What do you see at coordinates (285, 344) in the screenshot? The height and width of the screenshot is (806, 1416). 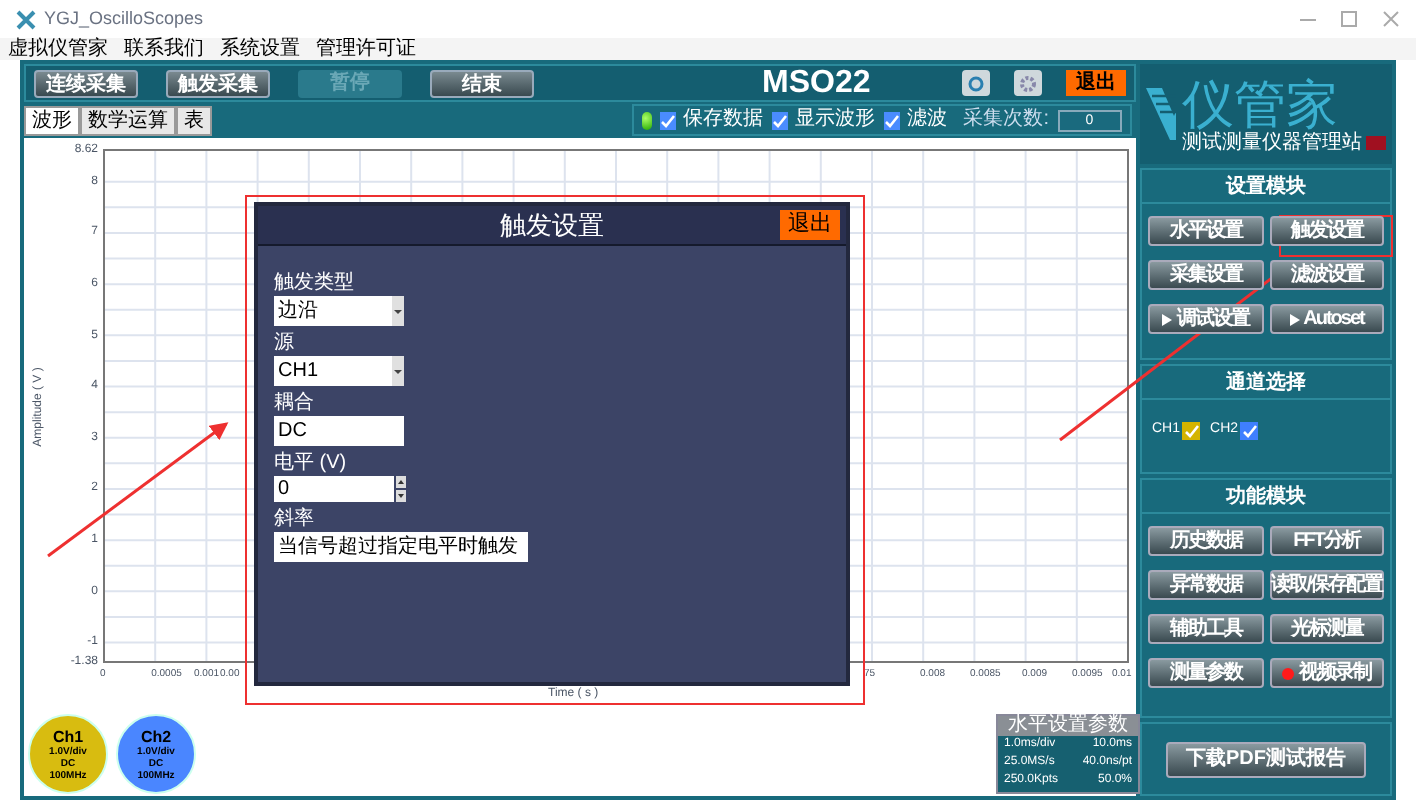 I see `field-label: 源` at bounding box center [285, 344].